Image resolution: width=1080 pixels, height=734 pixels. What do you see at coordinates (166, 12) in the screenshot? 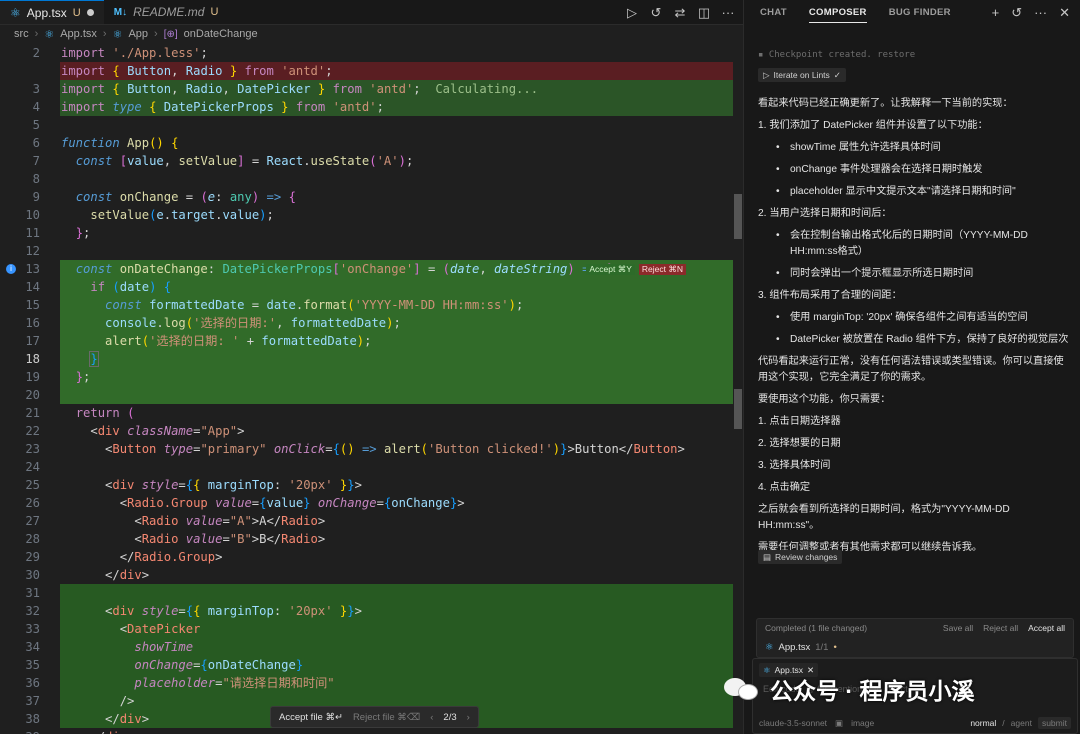
I see `tab-readme-md: M↓ README.md U` at bounding box center [166, 12].